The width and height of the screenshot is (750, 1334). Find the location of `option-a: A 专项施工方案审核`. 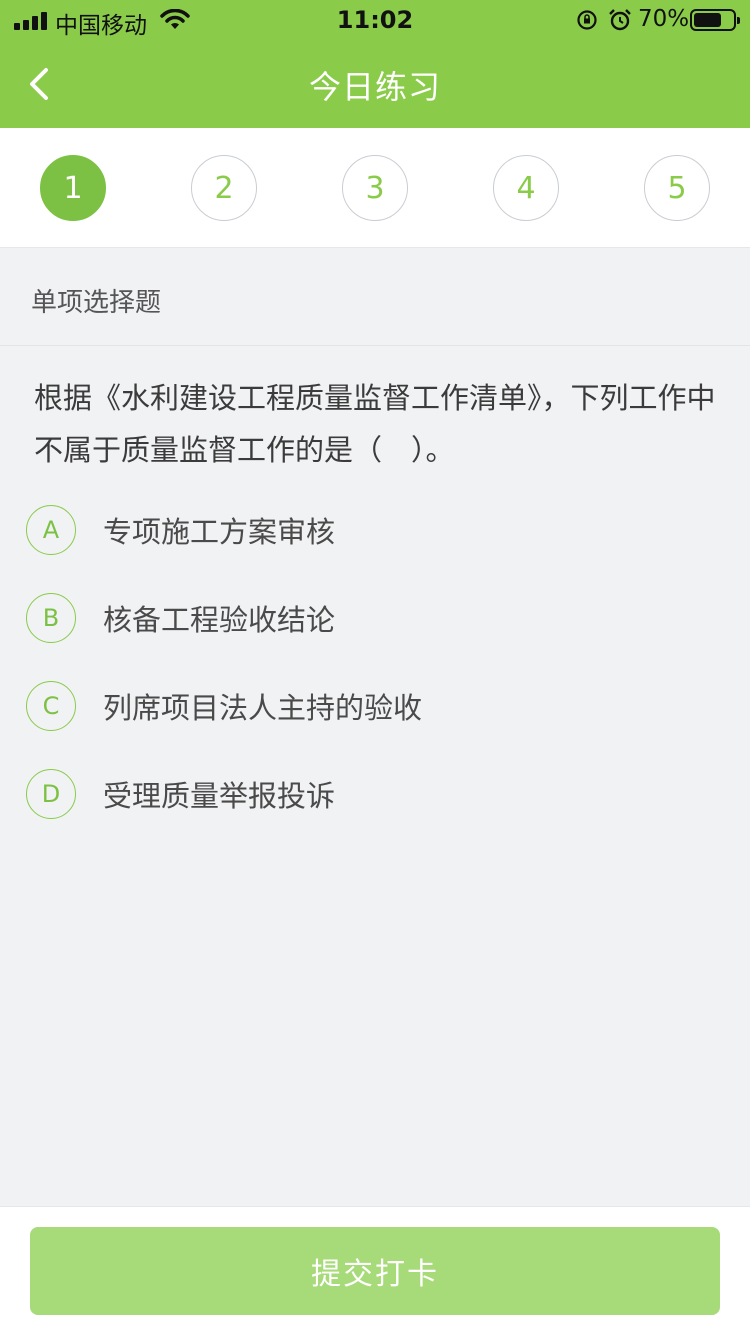

option-a: A 专项施工方案审核 is located at coordinates (371, 530).